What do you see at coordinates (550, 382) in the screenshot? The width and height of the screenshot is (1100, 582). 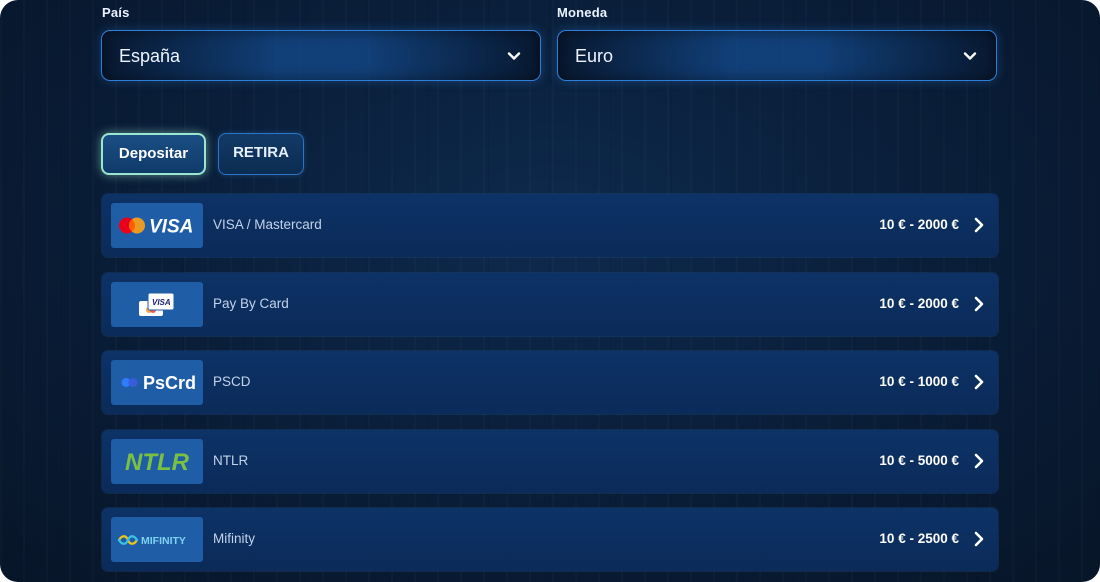 I see `payment-method-pscd: PsCrd PSCD 10 € - 1000 €` at bounding box center [550, 382].